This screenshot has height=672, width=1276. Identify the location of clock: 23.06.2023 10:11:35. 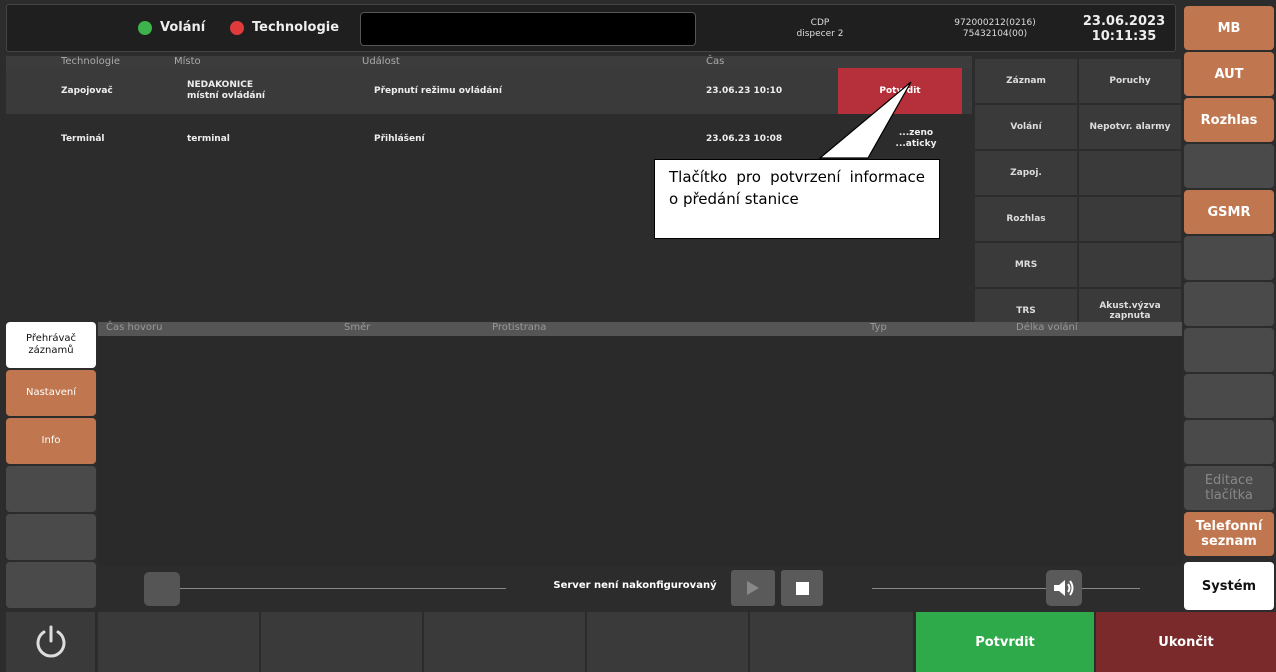
(1124, 29).